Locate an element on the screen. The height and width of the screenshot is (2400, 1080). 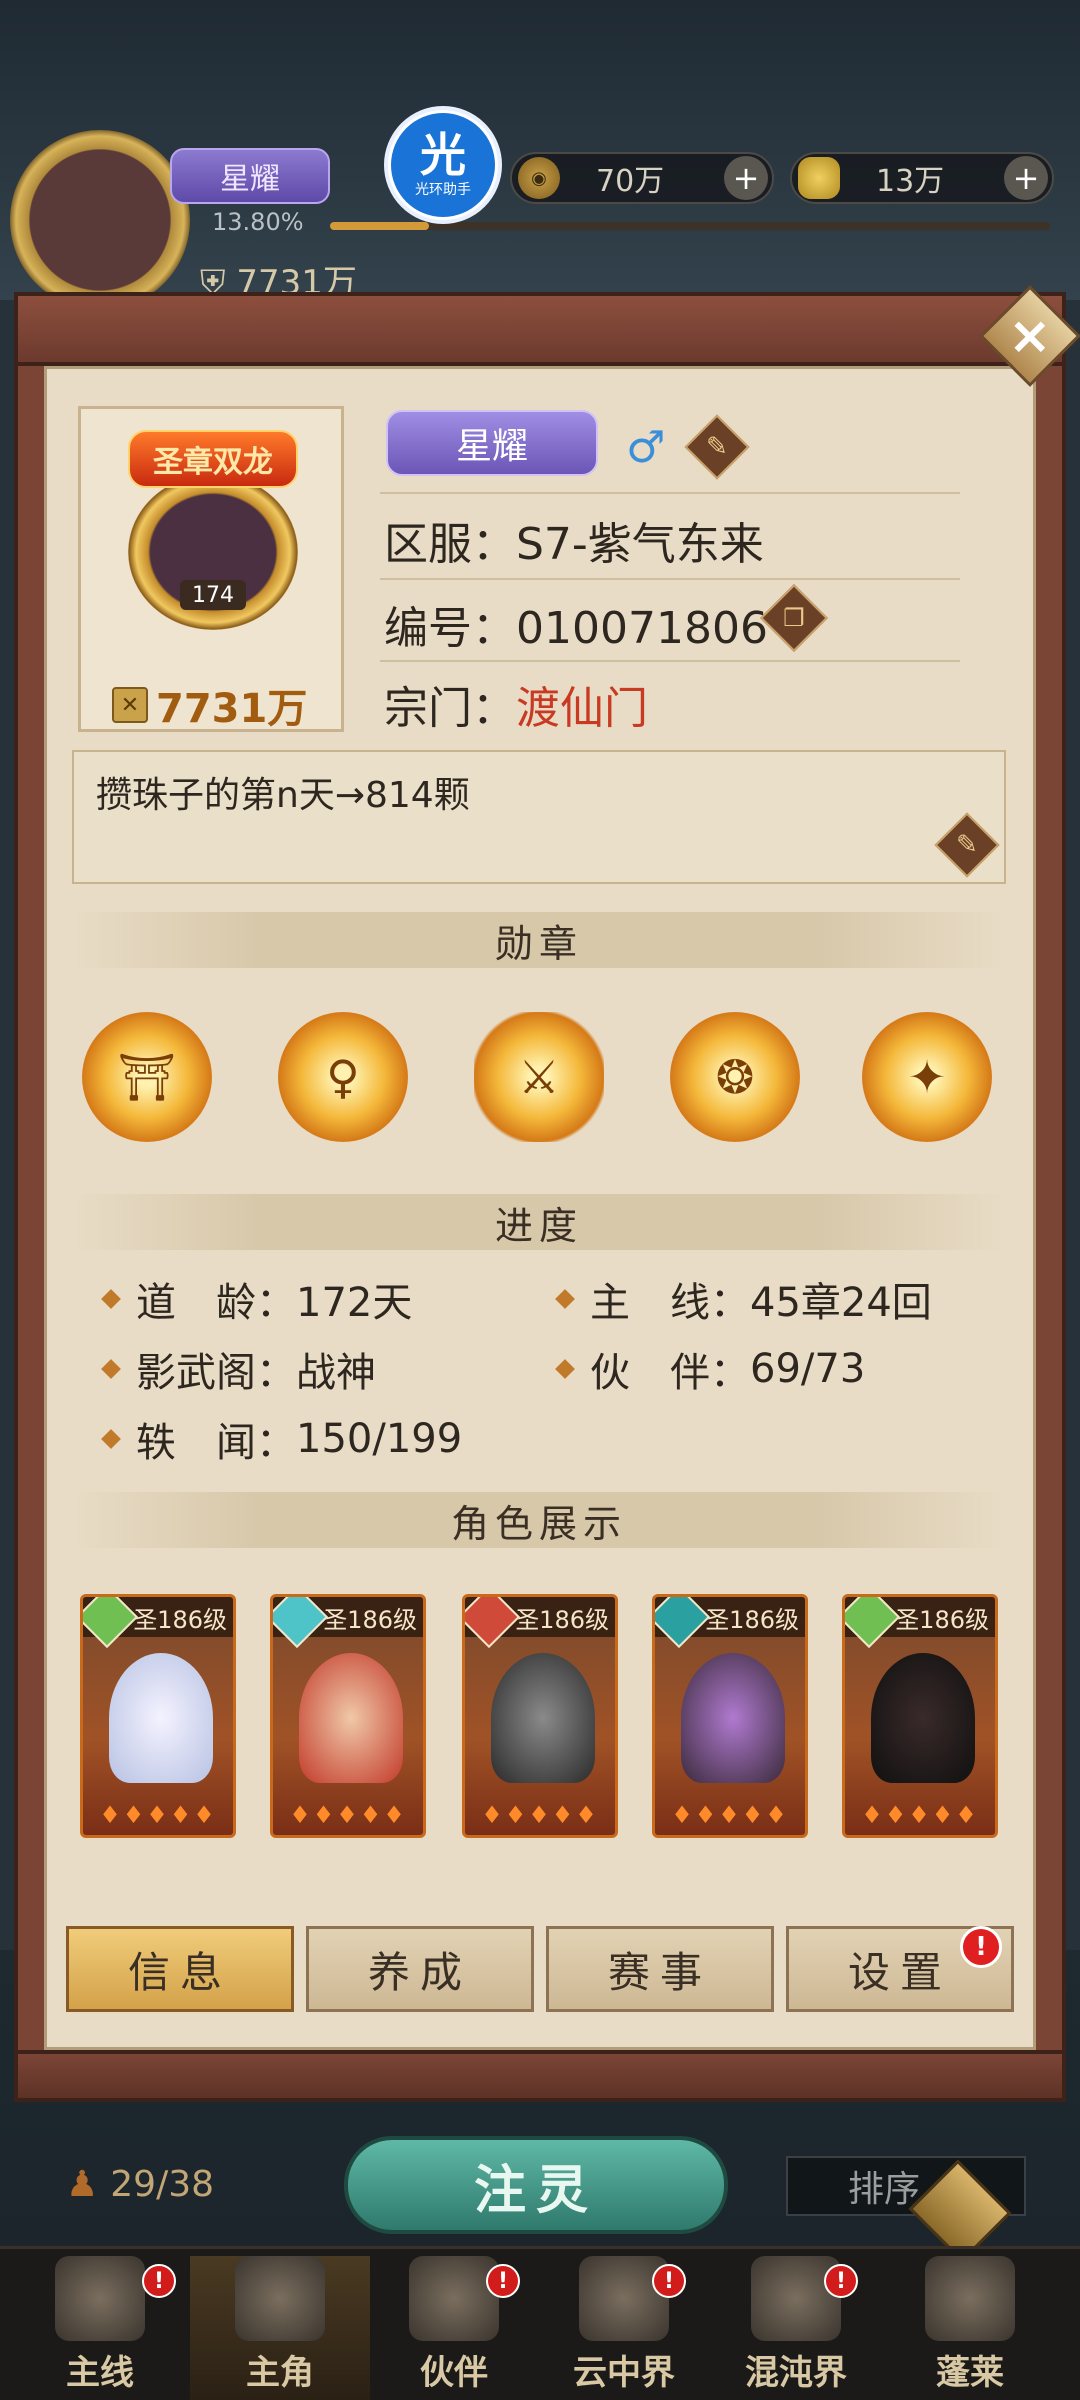
power-shield-icon: ✕ is located at coordinates (130, 705).